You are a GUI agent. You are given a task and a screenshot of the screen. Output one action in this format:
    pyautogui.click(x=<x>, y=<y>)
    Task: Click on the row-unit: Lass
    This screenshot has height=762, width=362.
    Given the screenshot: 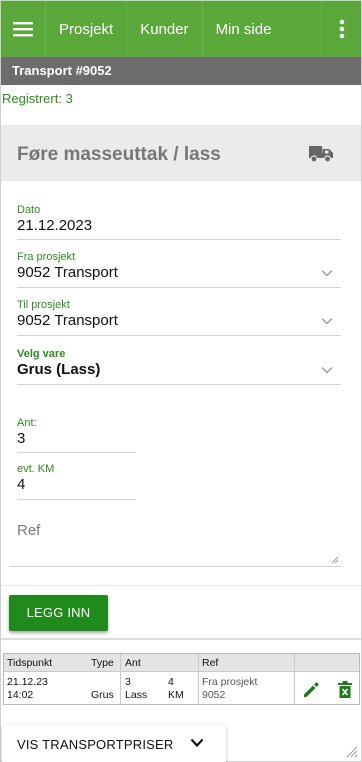 What is the action you would take?
    pyautogui.click(x=136, y=695)
    